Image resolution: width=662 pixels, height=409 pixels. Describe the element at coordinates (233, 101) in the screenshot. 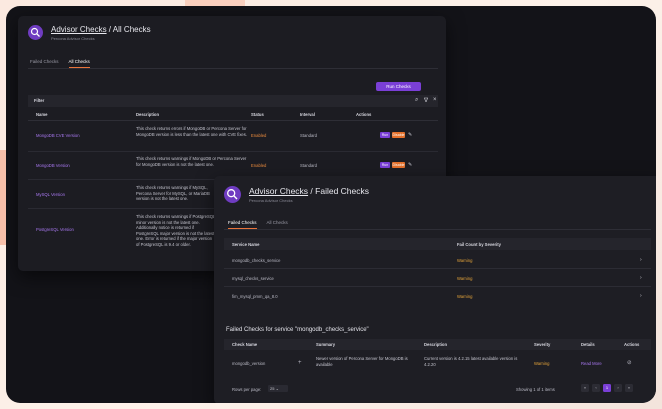

I see `filter-bar: Filter ⌕ ∇ ×` at that location.